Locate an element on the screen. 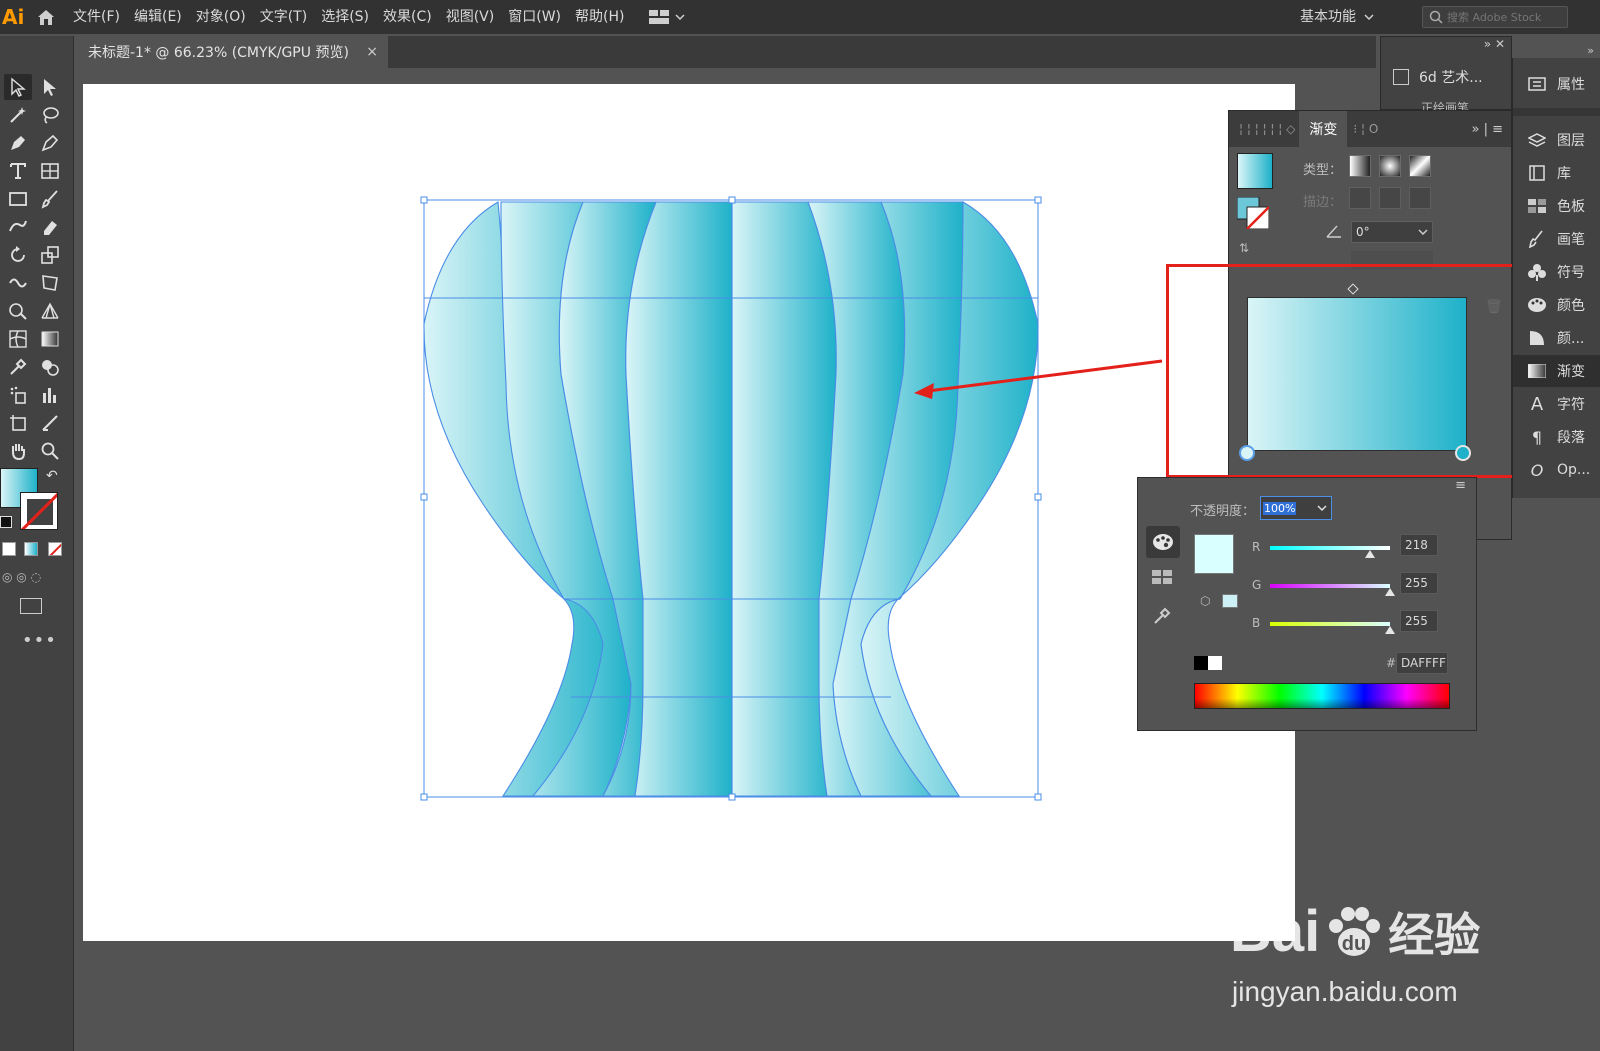 The width and height of the screenshot is (1600, 1051). angle-field: 0° is located at coordinates (1392, 232).